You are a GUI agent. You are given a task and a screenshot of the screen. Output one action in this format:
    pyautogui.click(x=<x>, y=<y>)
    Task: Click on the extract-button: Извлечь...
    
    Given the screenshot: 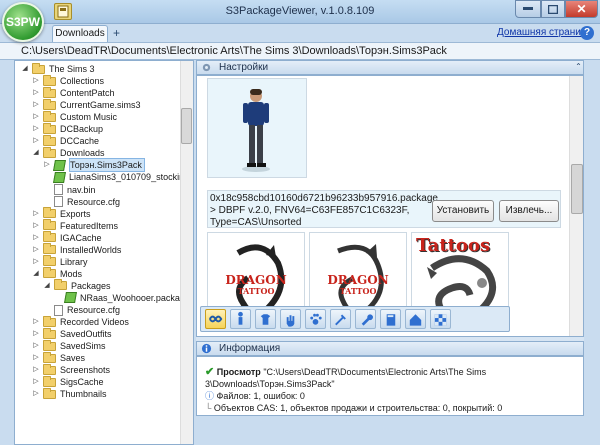 What is the action you would take?
    pyautogui.click(x=529, y=211)
    